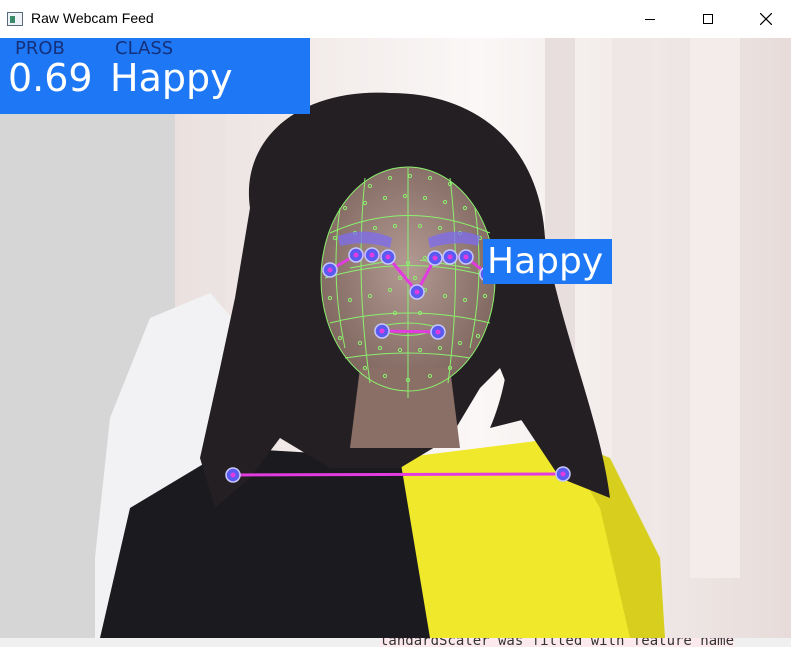  I want to click on close-icon, so click(766, 19).